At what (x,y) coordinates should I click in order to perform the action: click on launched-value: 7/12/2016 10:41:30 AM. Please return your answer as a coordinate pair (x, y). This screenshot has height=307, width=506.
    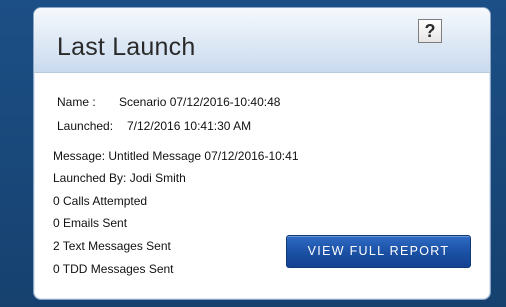
    Looking at the image, I should click on (189, 126).